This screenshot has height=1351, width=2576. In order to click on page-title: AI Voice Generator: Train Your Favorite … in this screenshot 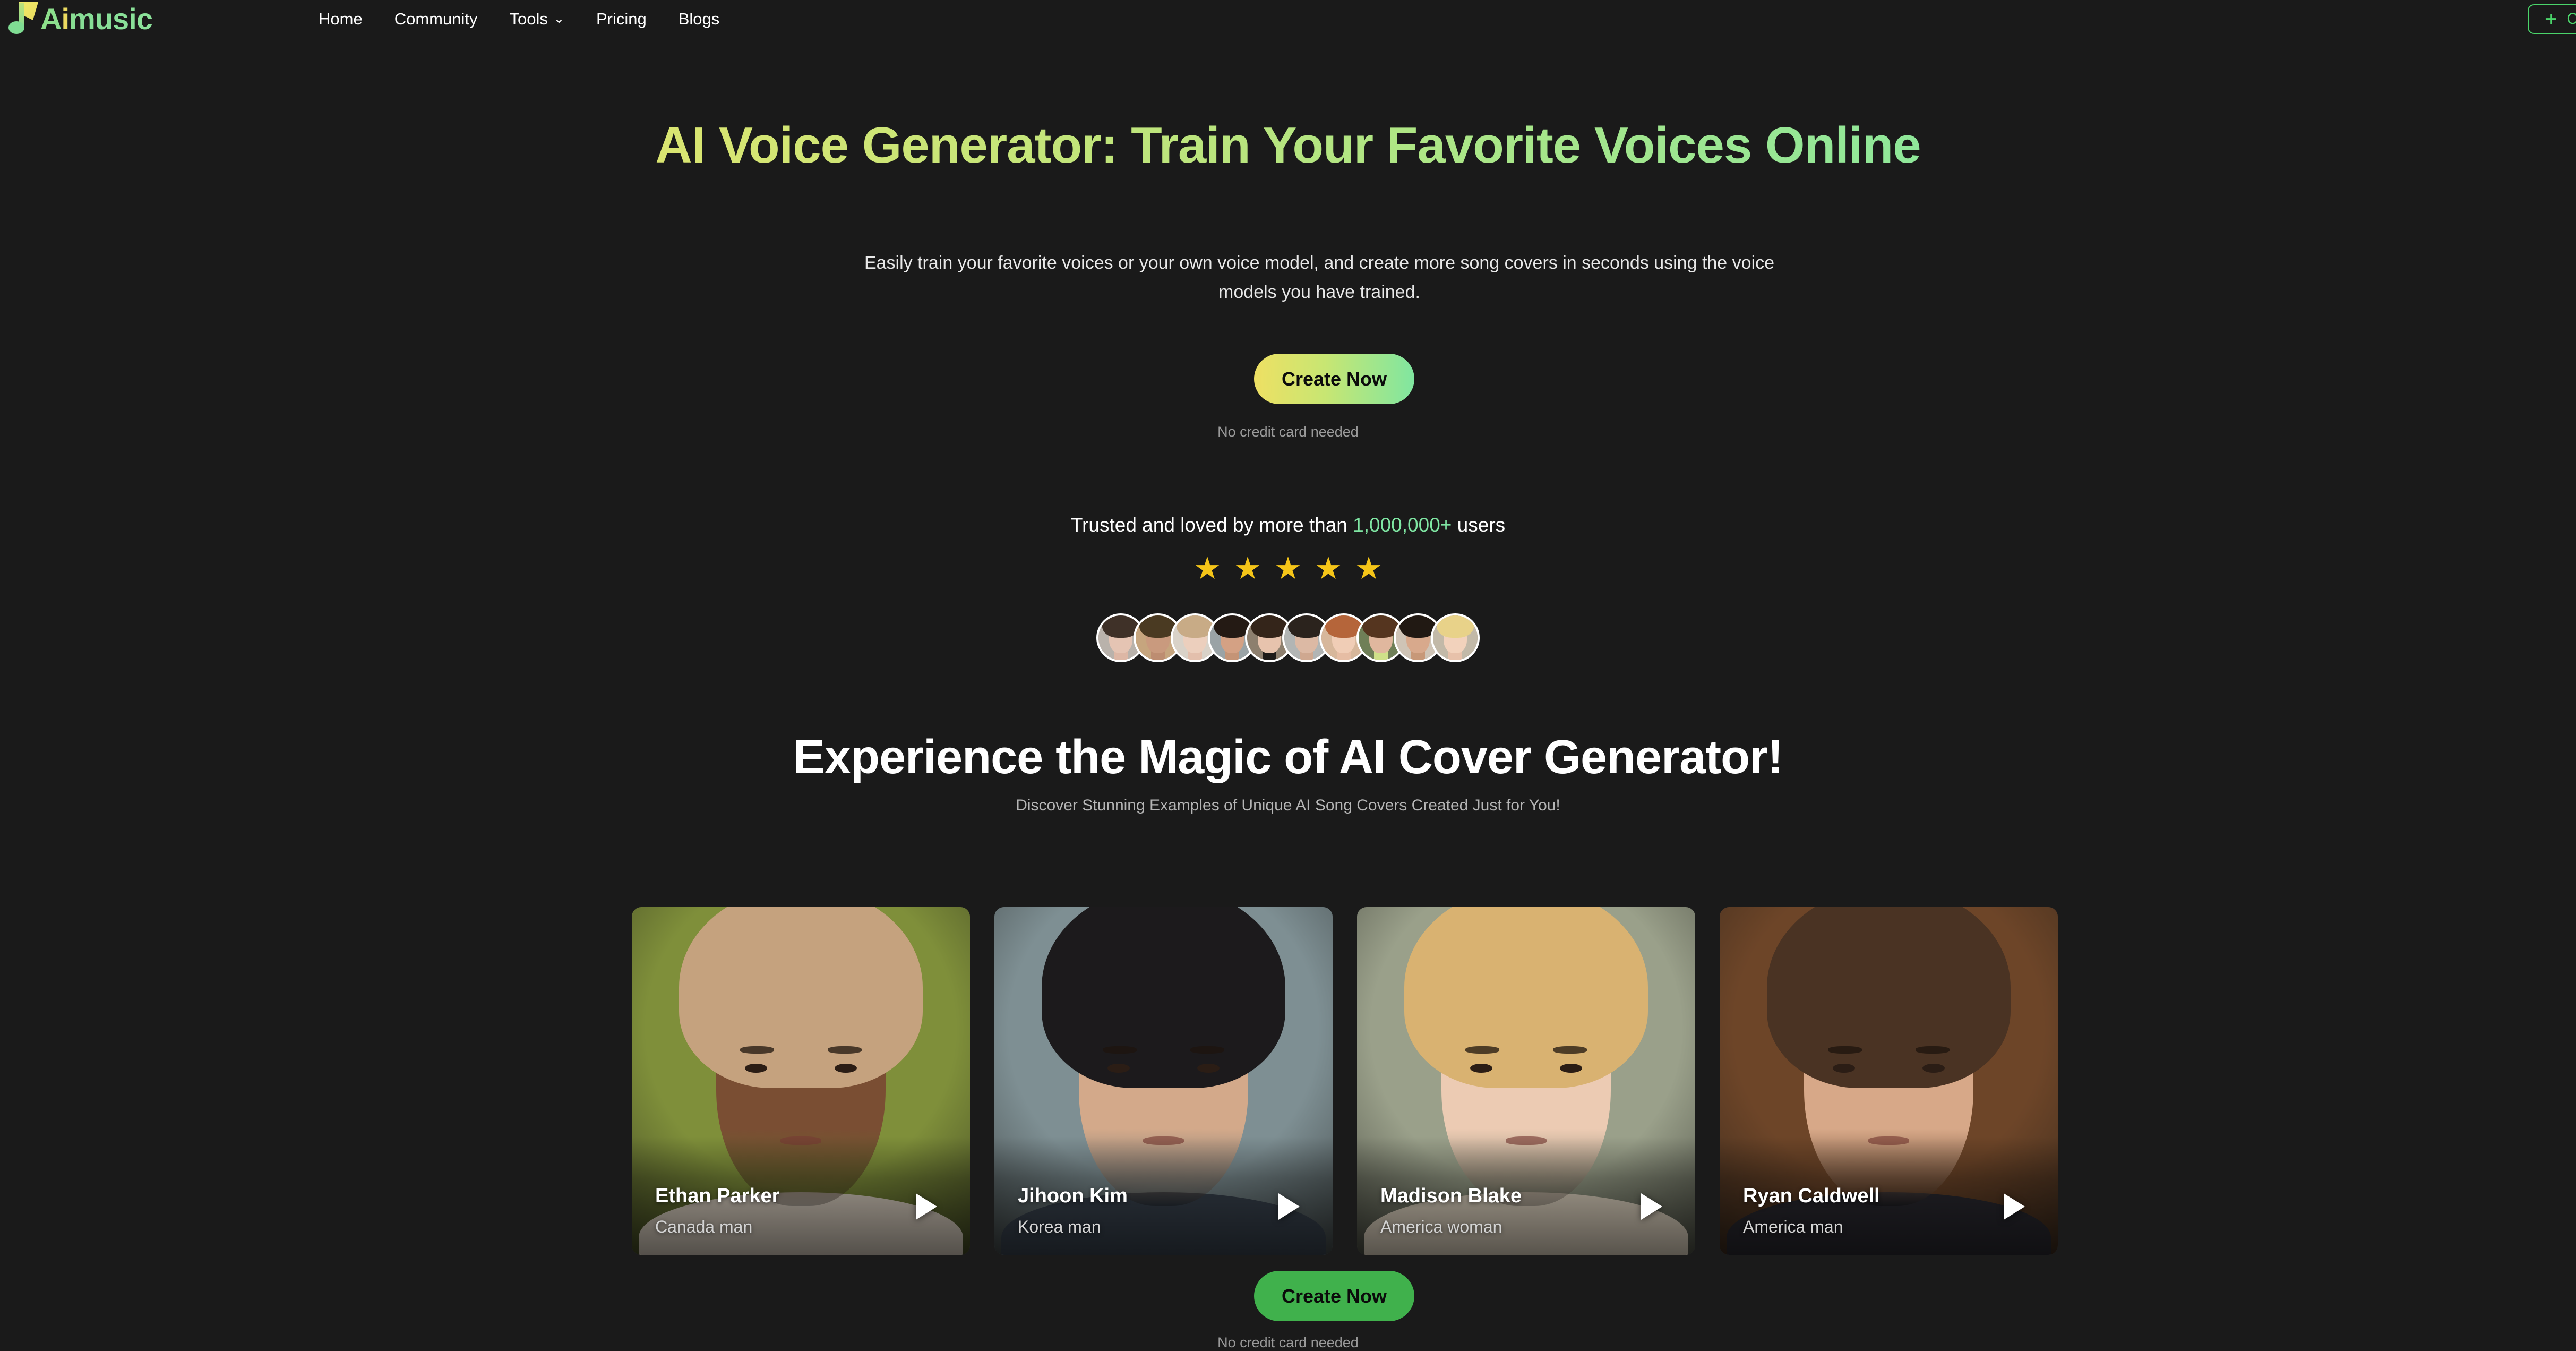, I will do `click(1288, 145)`.